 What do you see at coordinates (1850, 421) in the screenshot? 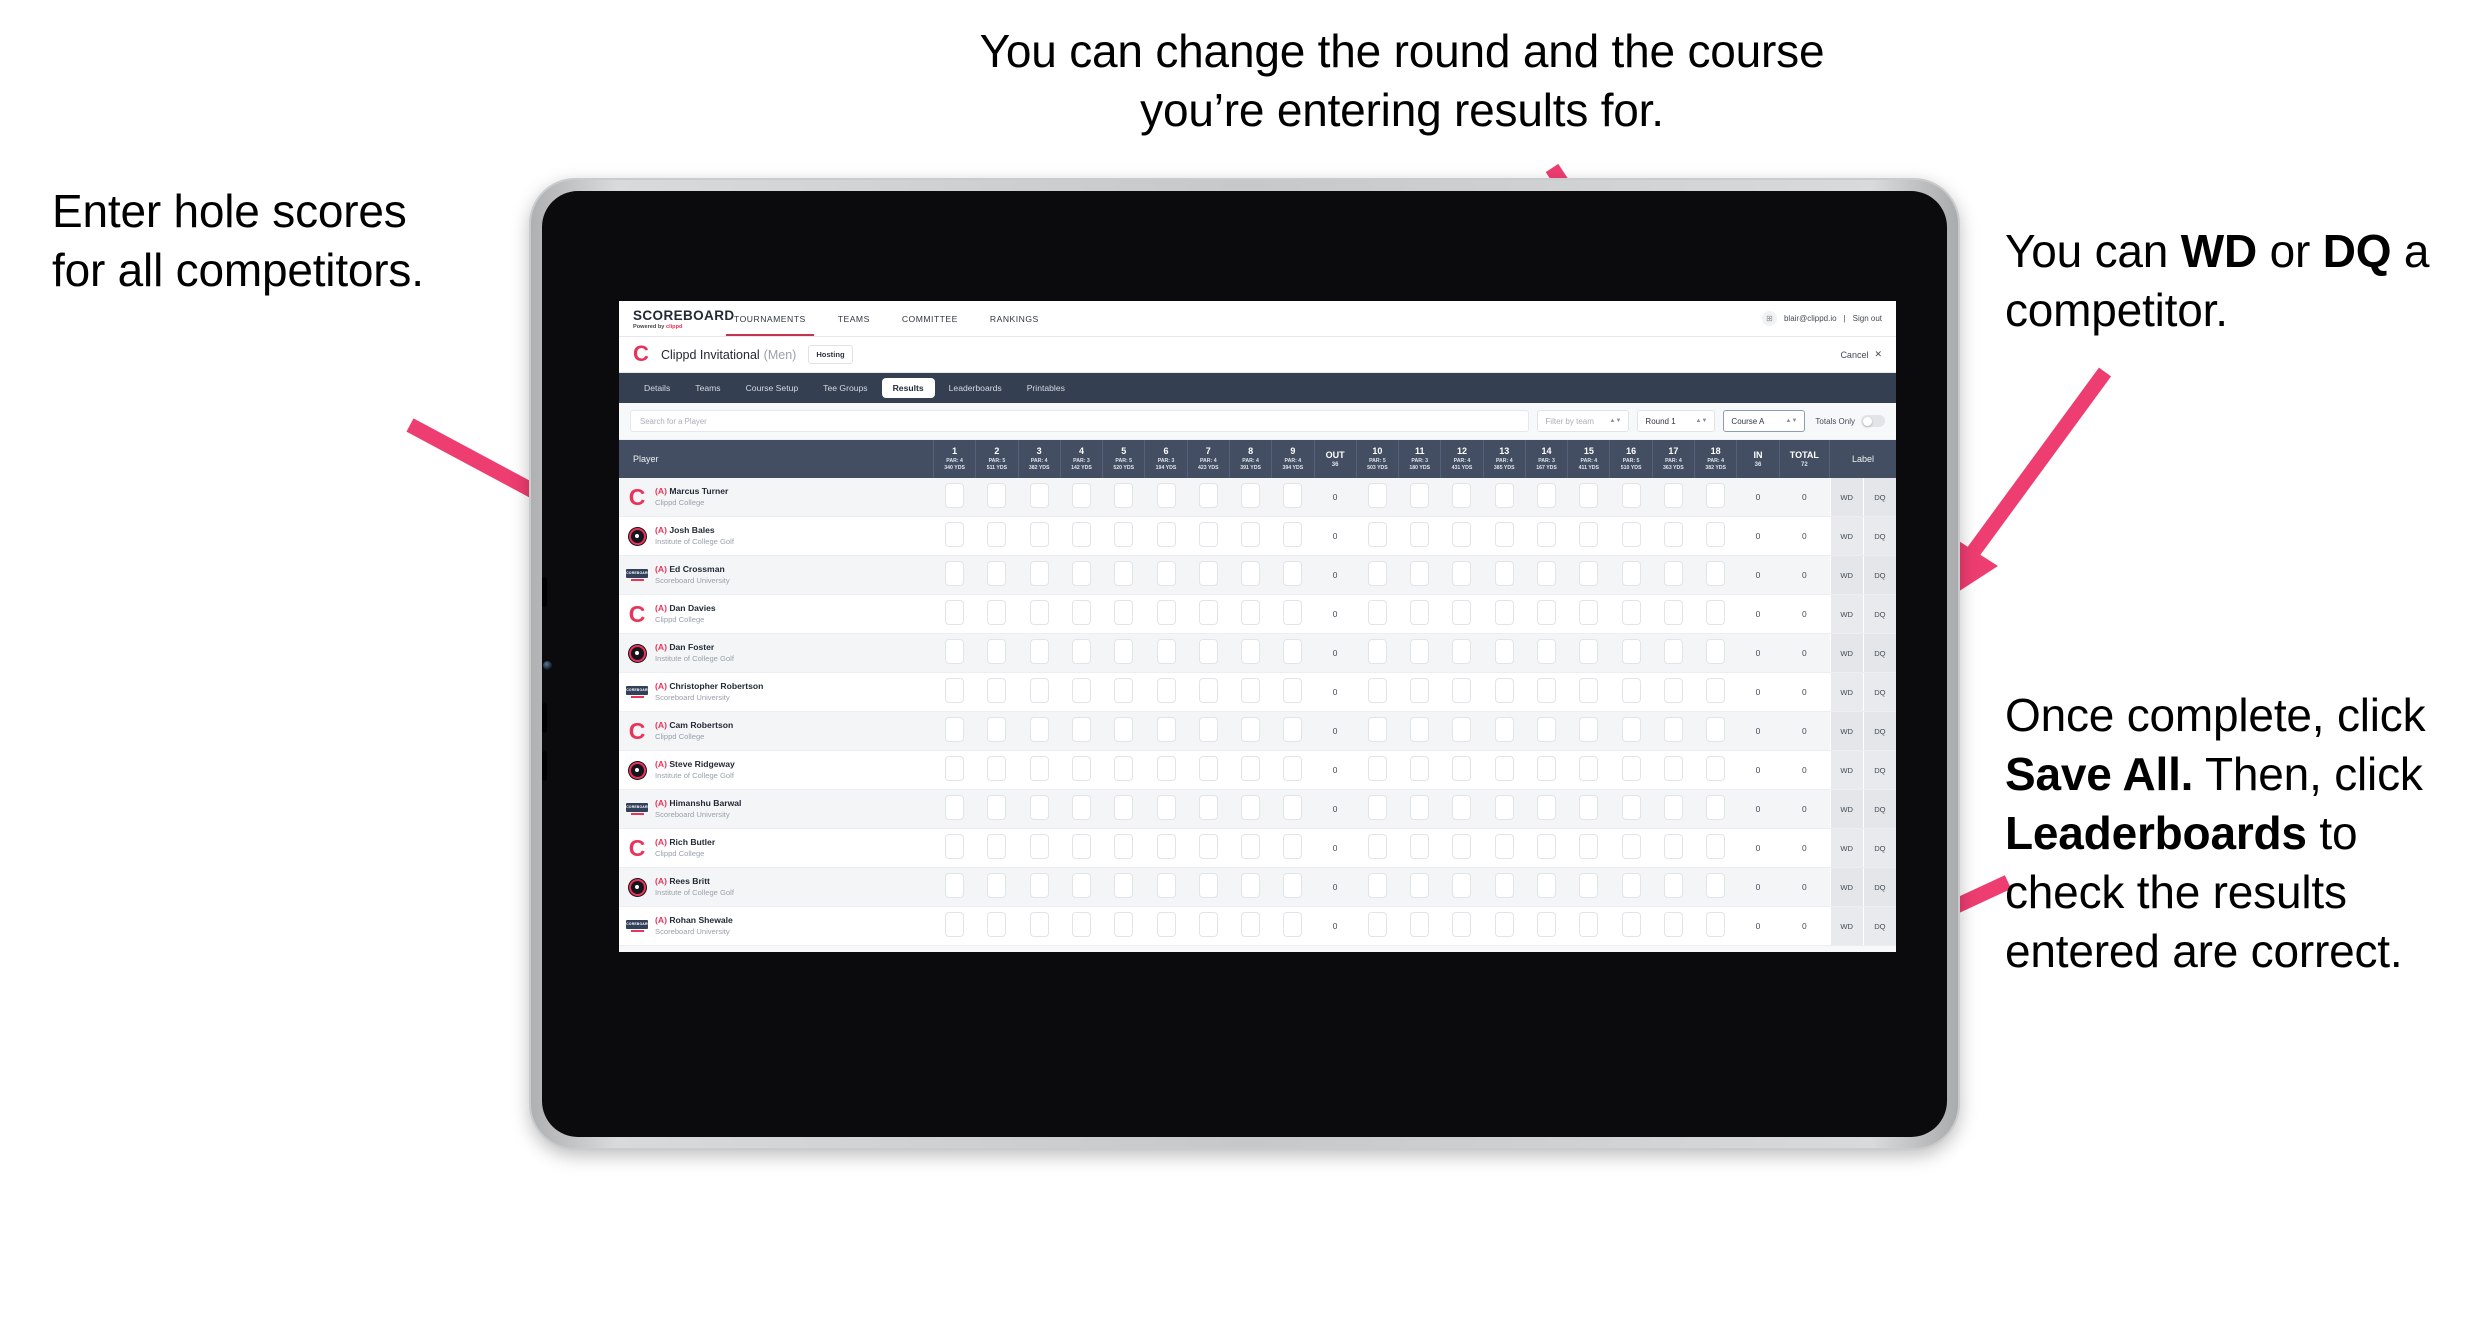
I see `totals-only-control: Totals Only` at bounding box center [1850, 421].